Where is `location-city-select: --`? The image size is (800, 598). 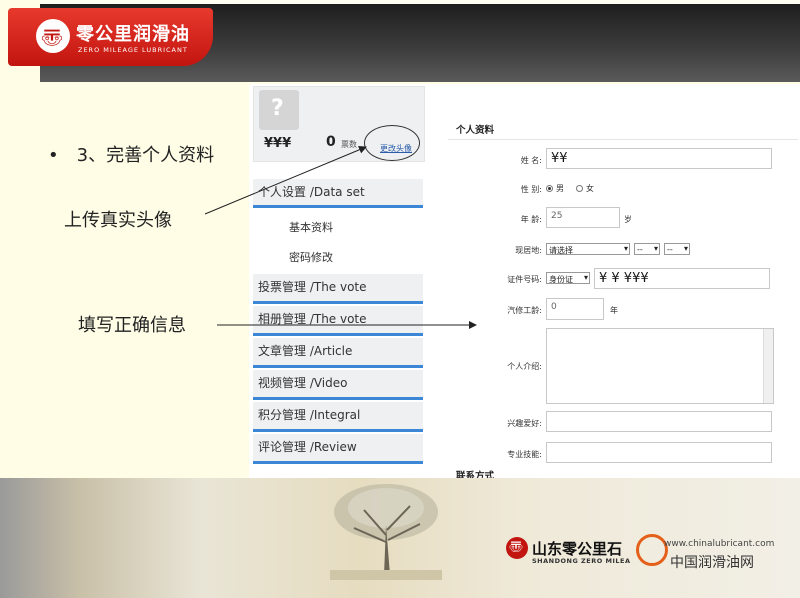 location-city-select: -- is located at coordinates (647, 249).